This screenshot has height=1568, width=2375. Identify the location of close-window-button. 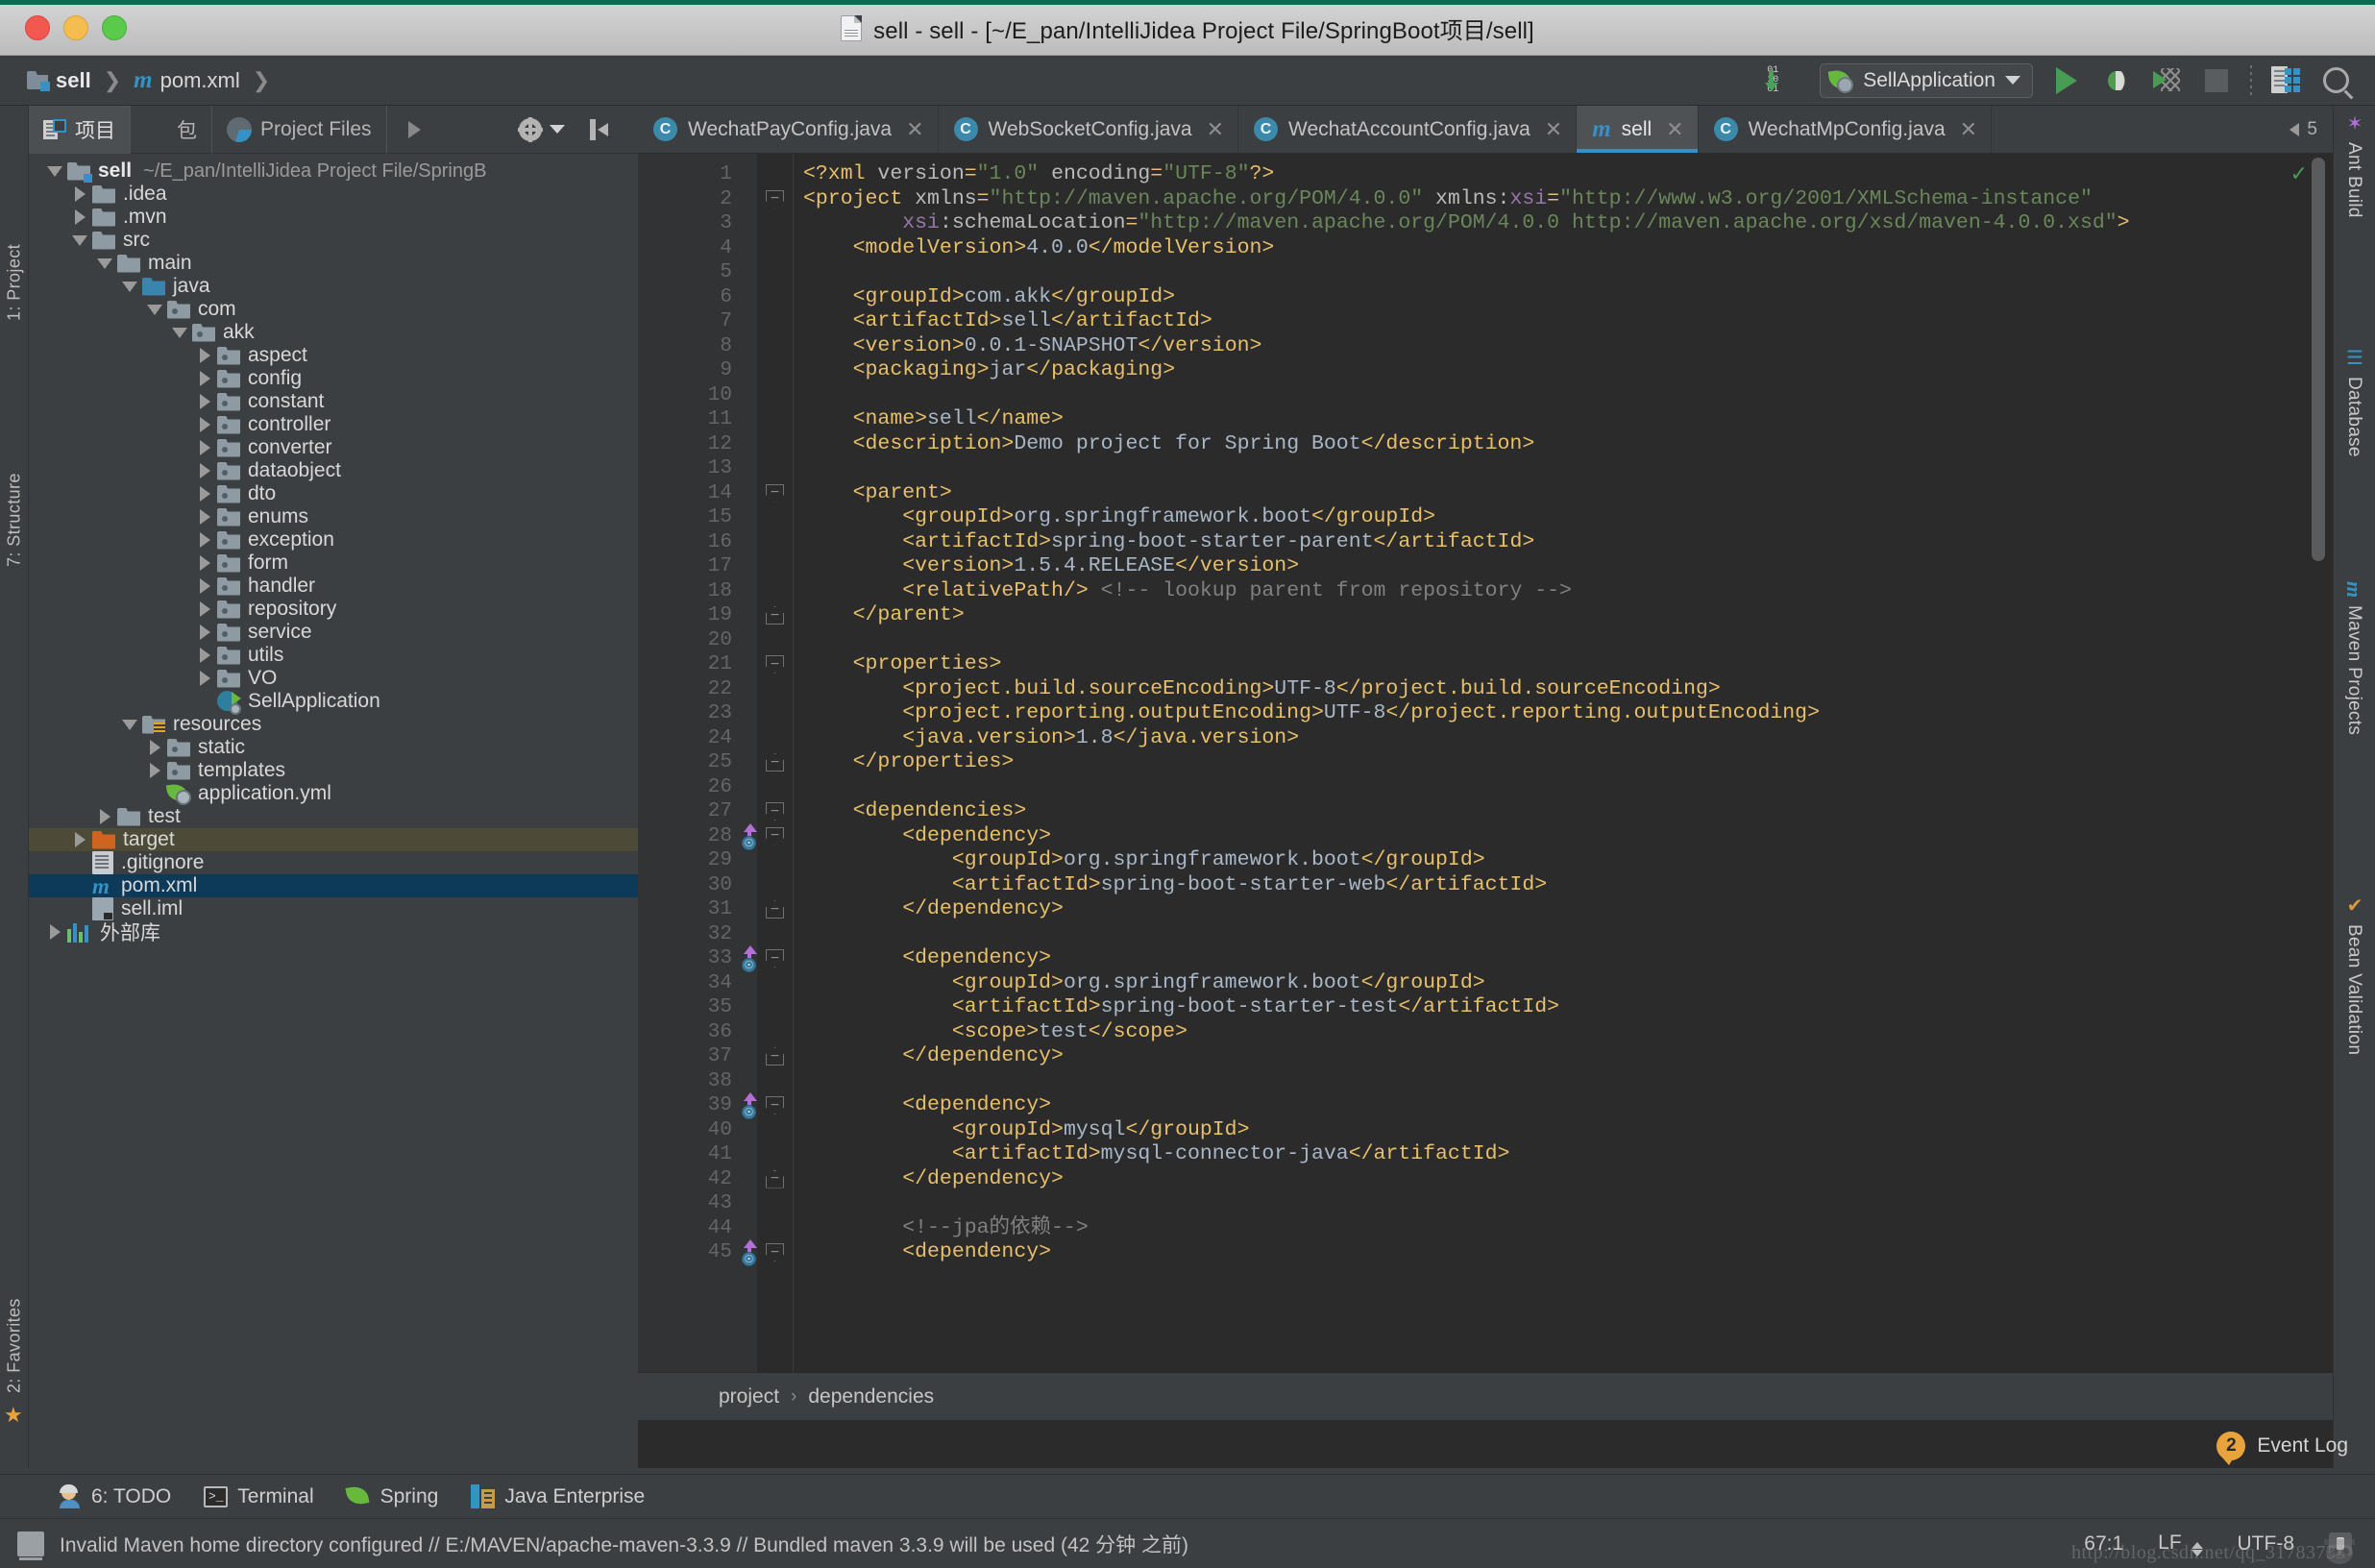
(37, 27).